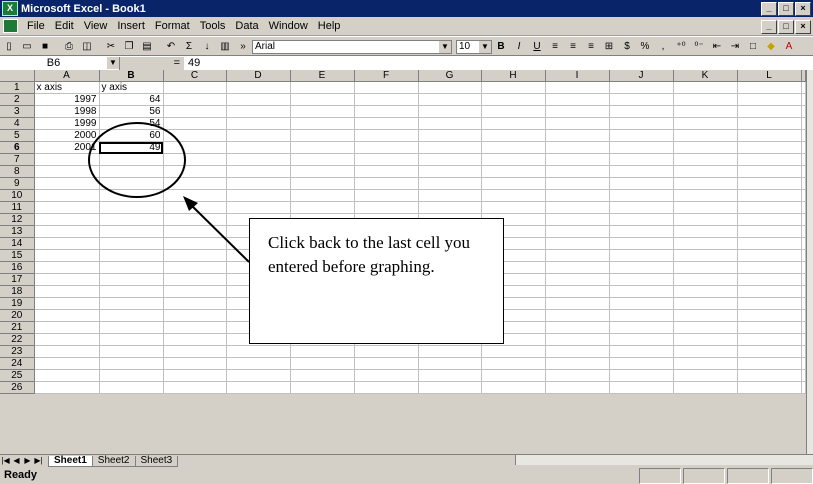 Image resolution: width=813 pixels, height=484 pixels. Describe the element at coordinates (641, 124) in the screenshot. I see `cell-j4` at that location.